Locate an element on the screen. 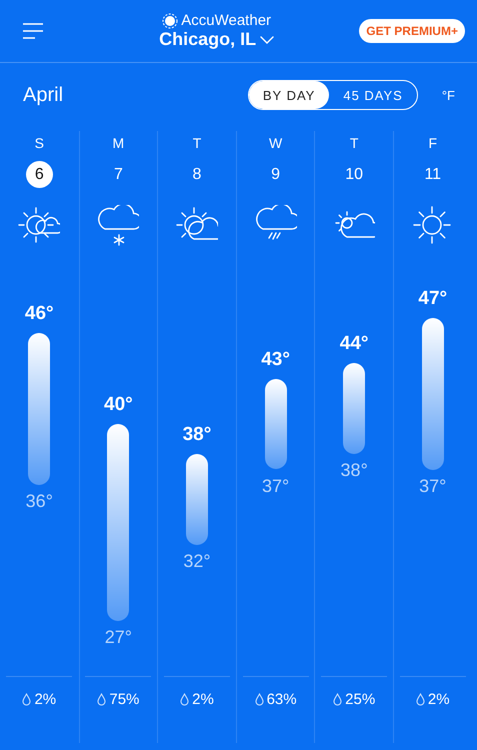 The image size is (477, 750). premium-button: GET PREMIUM+ is located at coordinates (412, 31).